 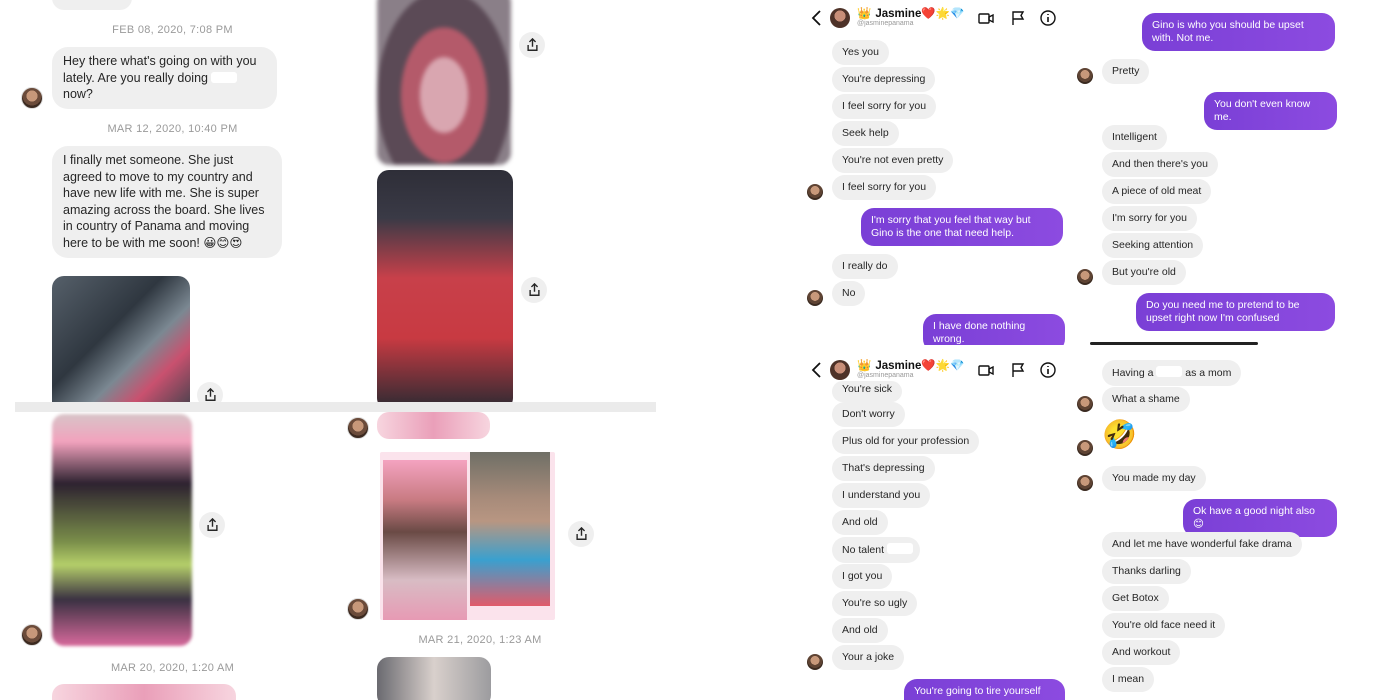 What do you see at coordinates (1157, 191) in the screenshot?
I see `received-message: A piece of old meat` at bounding box center [1157, 191].